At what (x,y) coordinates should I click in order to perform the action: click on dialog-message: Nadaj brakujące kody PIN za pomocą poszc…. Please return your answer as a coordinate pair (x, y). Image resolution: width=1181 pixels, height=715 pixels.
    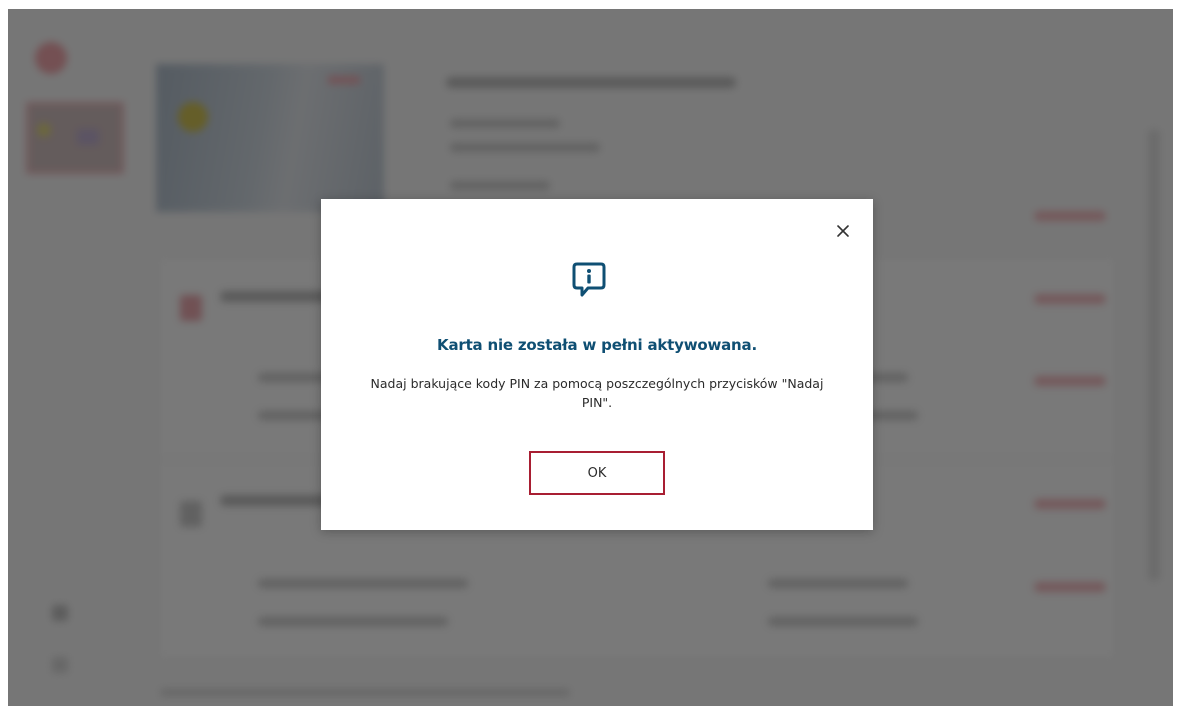
    Looking at the image, I should click on (597, 393).